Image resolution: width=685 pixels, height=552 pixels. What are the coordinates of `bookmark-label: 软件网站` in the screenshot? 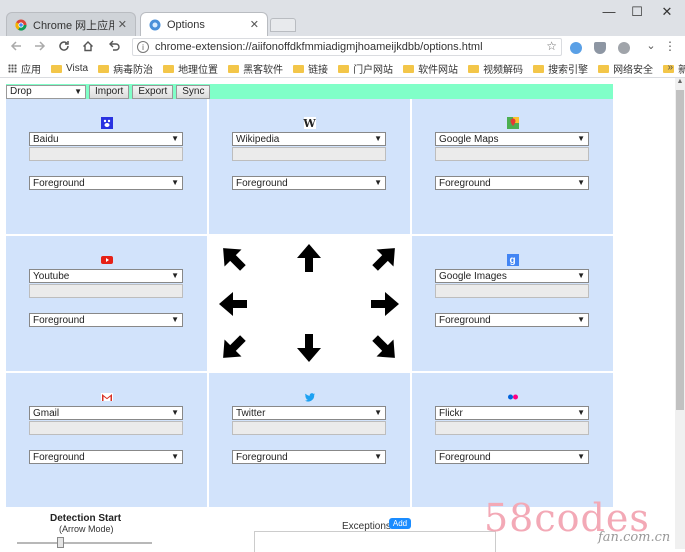 It's located at (438, 70).